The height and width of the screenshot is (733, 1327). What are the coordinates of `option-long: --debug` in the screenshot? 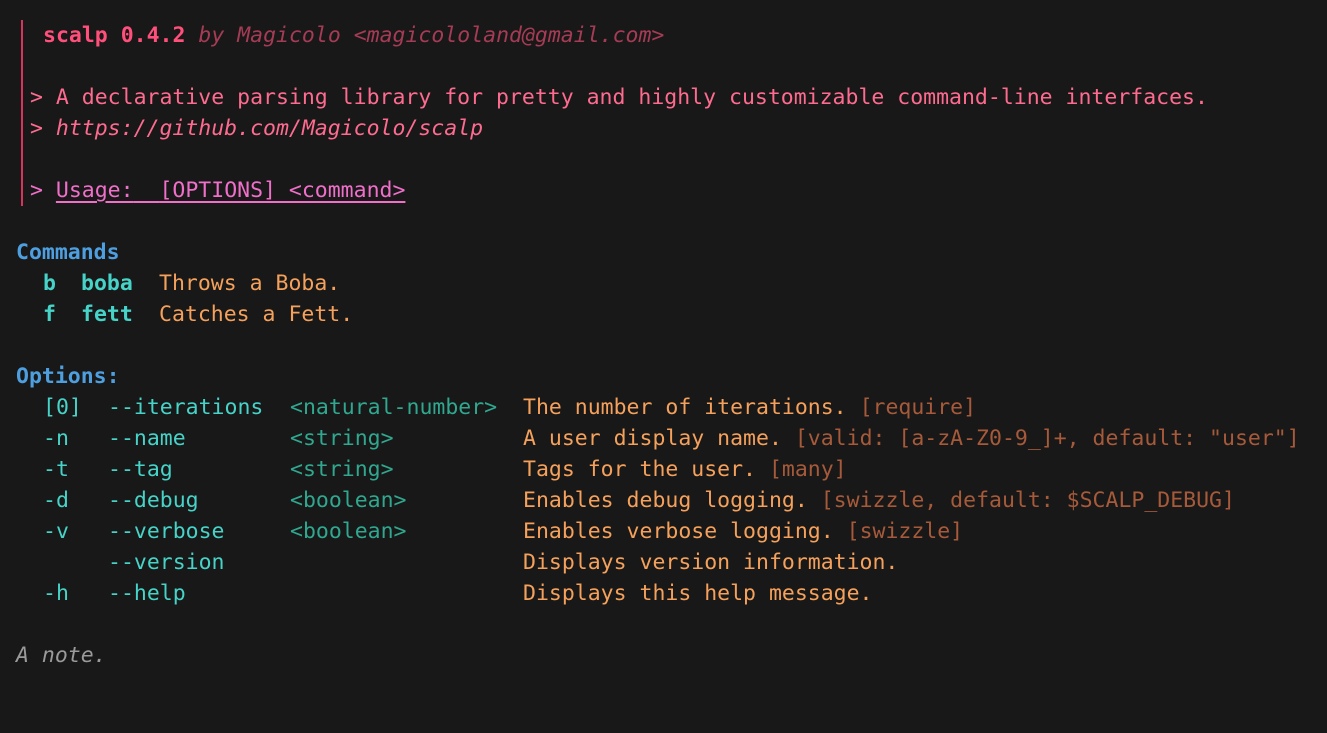 It's located at (153, 500).